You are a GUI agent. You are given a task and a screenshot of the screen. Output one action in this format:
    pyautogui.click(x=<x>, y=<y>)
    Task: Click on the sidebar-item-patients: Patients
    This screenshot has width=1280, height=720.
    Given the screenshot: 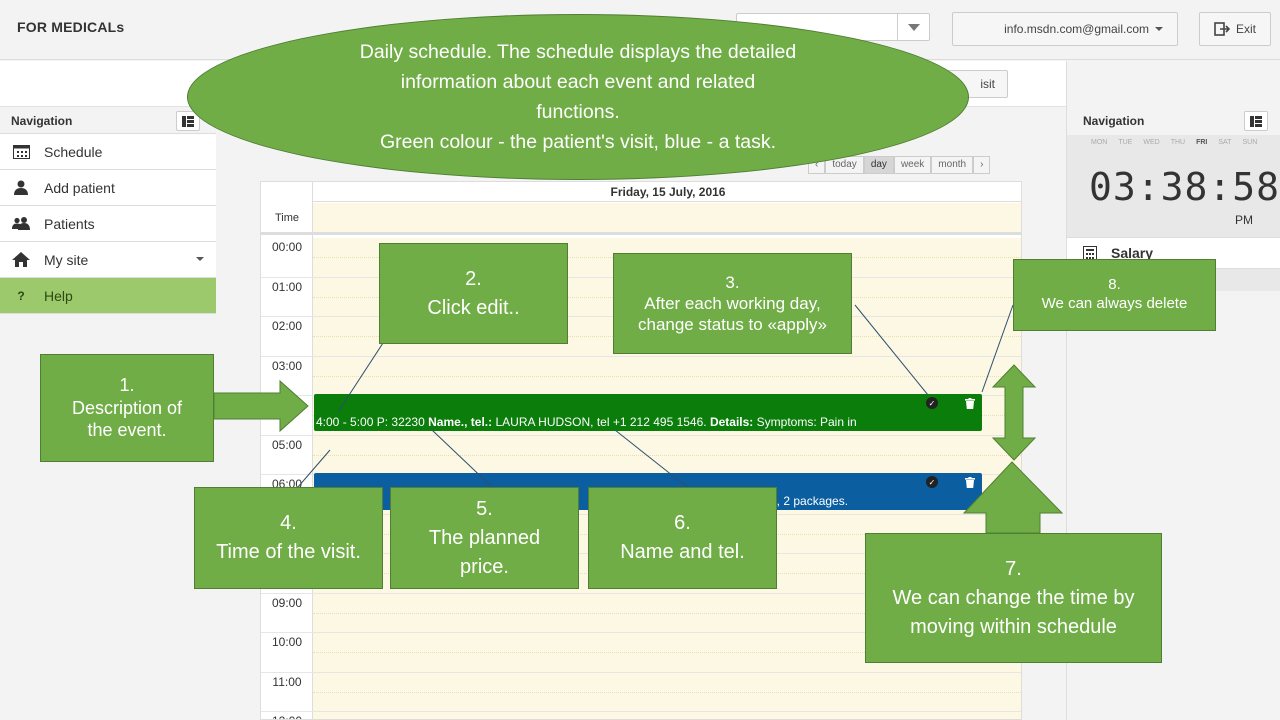 What is the action you would take?
    pyautogui.click(x=108, y=224)
    